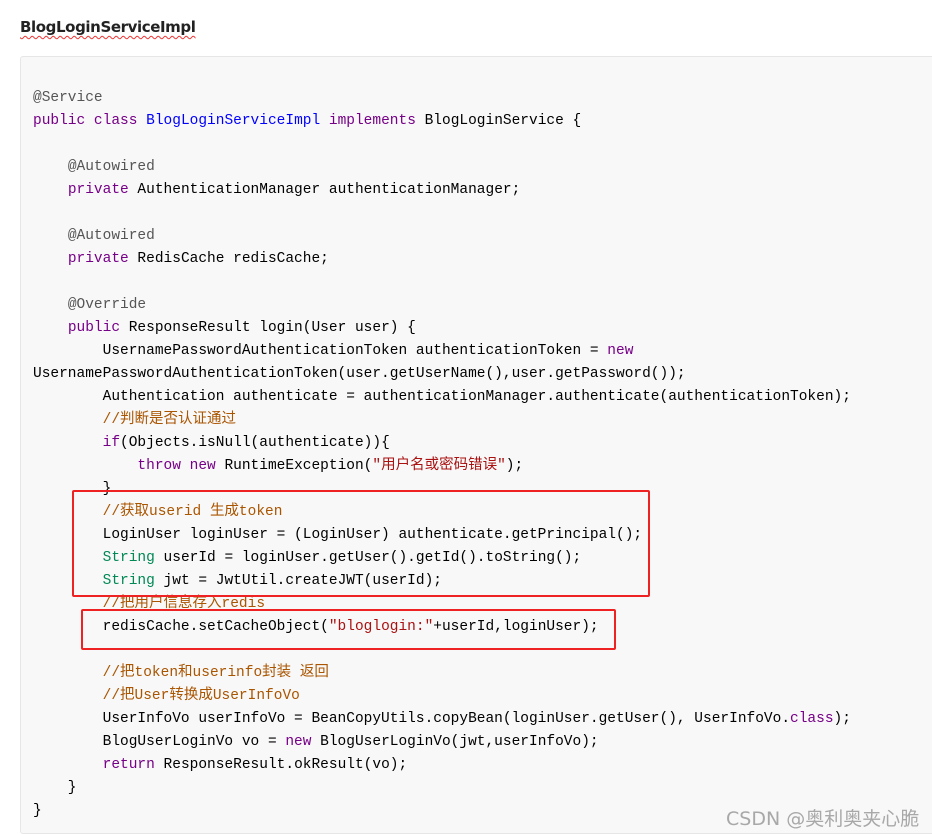  Describe the element at coordinates (159, 742) in the screenshot. I see `code-token: BlogUserLoginVo vo =` at that location.